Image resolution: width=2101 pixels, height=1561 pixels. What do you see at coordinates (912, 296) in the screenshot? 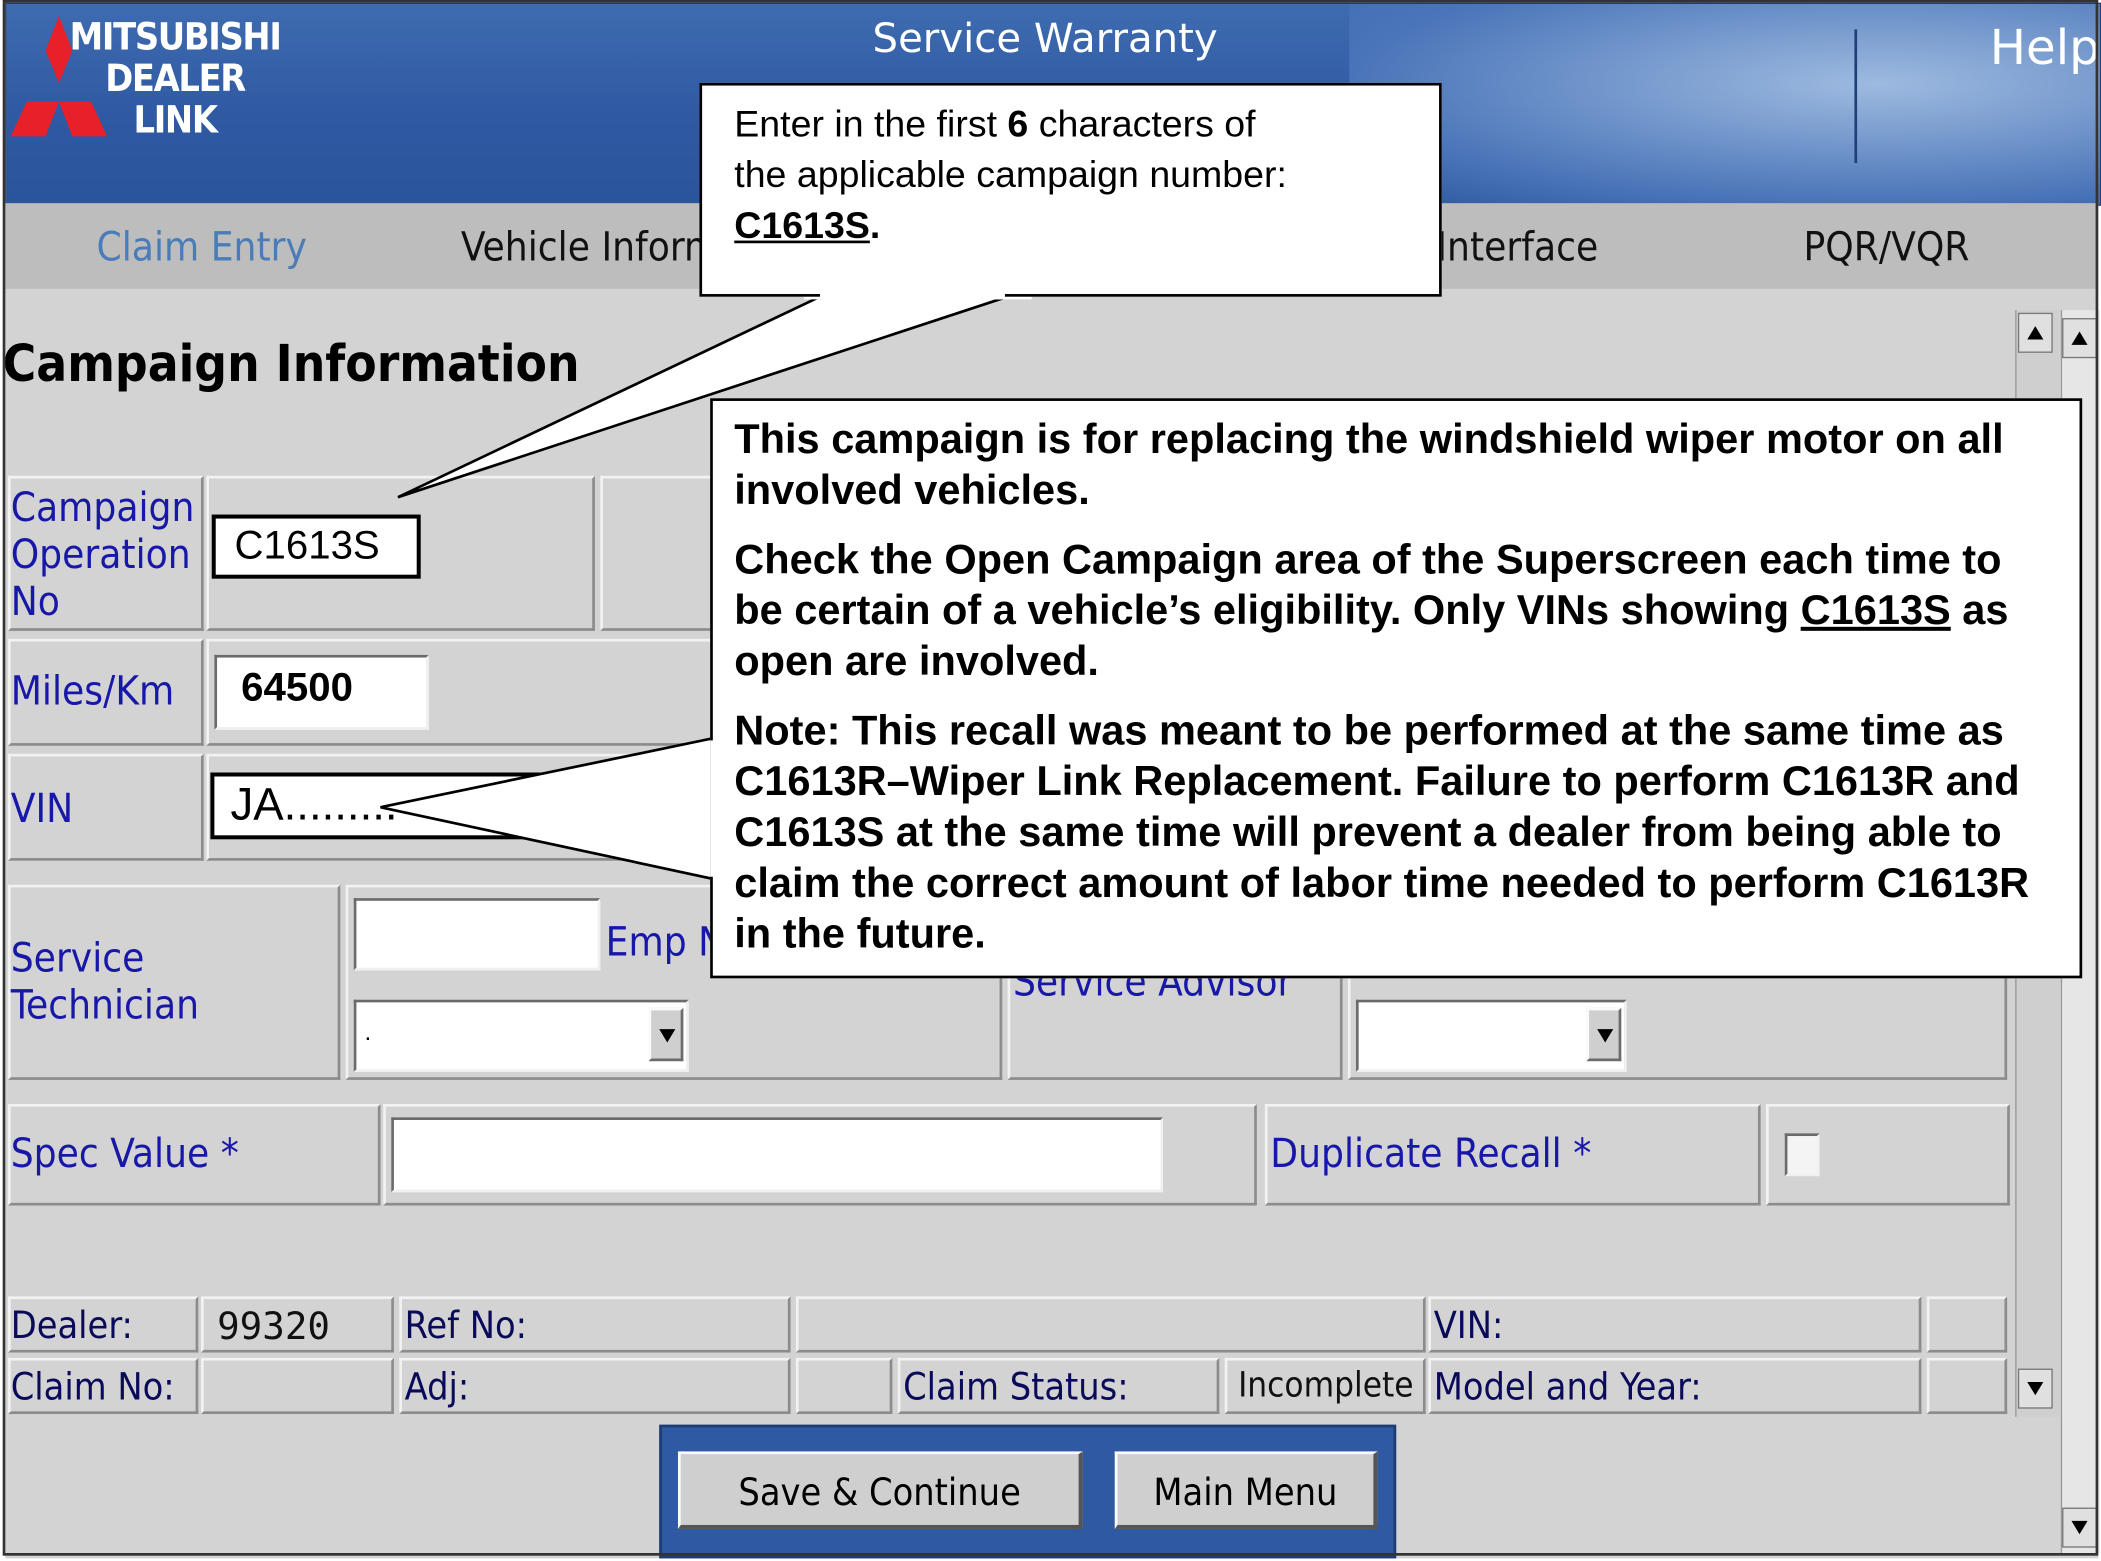
I see `top-callout-join` at bounding box center [912, 296].